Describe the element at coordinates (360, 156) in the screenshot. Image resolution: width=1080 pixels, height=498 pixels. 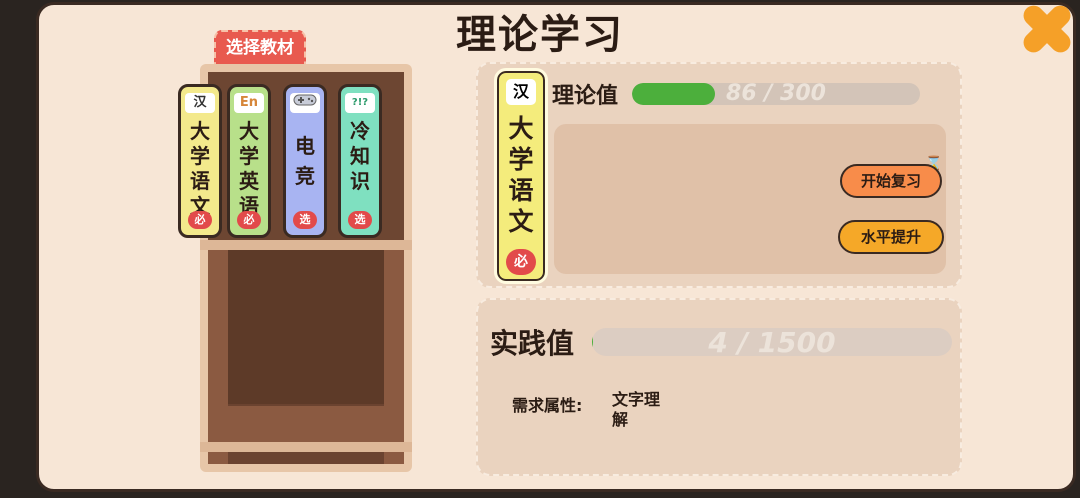
I see `book-title: 冷知识` at that location.